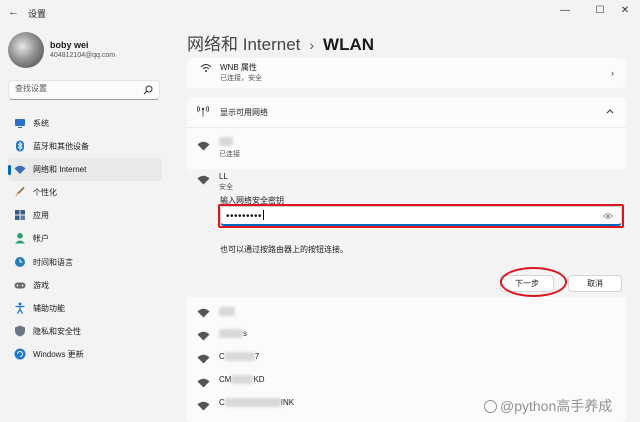 The width and height of the screenshot is (640, 422). Describe the element at coordinates (242, 380) in the screenshot. I see `network-name-redacted: CM KD` at that location.